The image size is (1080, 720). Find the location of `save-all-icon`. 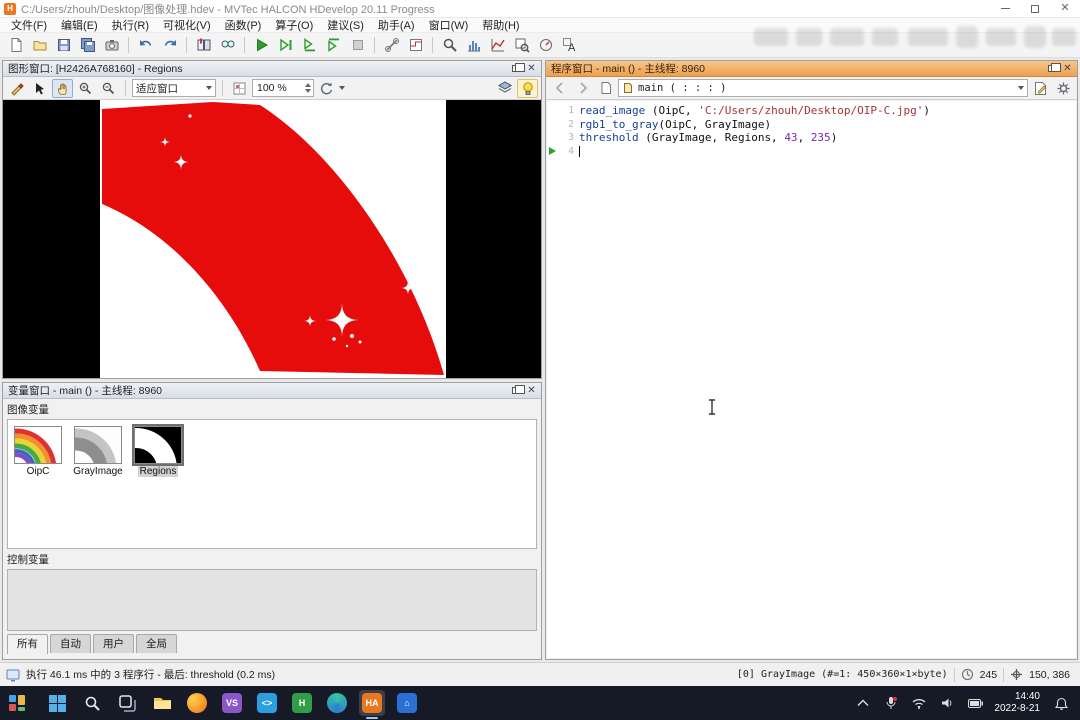

save-all-icon is located at coordinates (87, 45).